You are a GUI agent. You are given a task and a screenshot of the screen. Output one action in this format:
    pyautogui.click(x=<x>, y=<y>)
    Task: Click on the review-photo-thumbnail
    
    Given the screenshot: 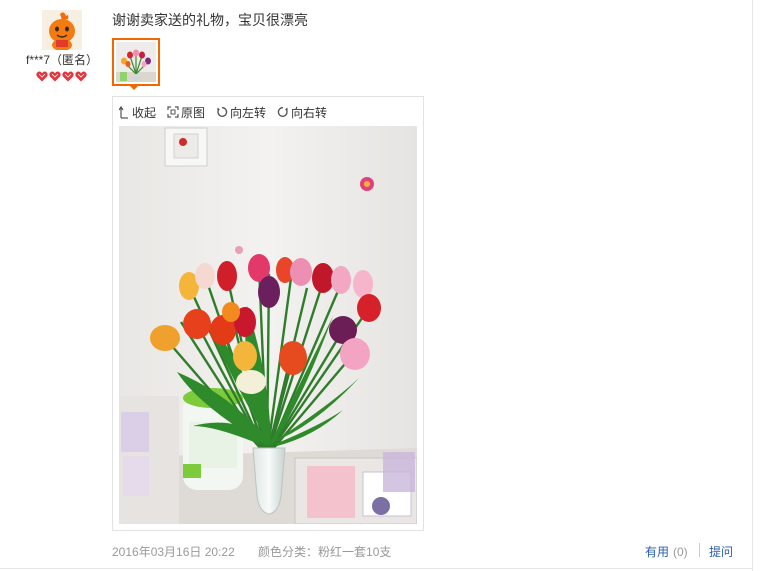 What is the action you would take?
    pyautogui.click(x=136, y=62)
    